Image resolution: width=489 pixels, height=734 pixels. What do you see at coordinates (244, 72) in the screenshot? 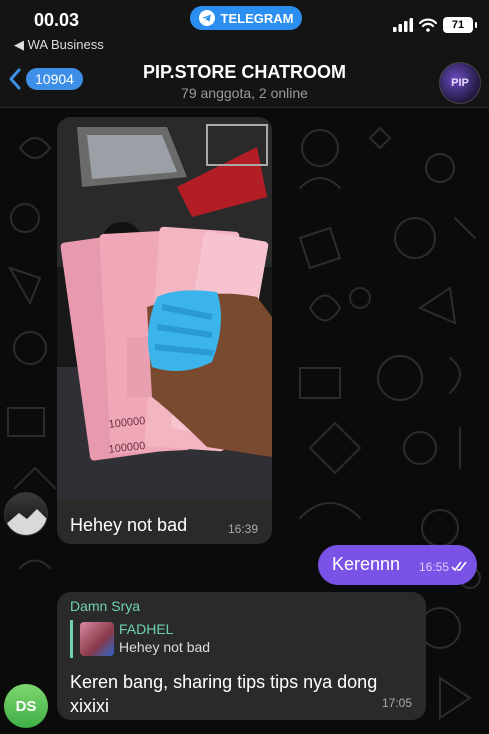
I see `chat-title: PIP.STORE CHATROOM` at bounding box center [244, 72].